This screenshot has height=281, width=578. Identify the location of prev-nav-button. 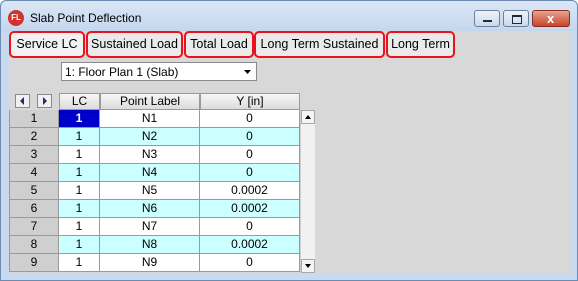
(22, 101).